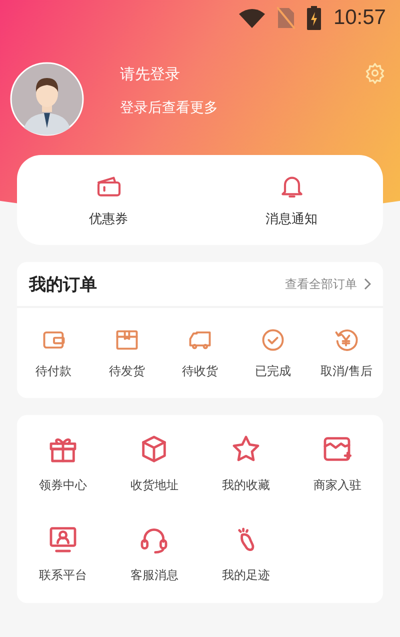 This screenshot has width=400, height=637. I want to click on order-status-item: 已完成, so click(273, 353).